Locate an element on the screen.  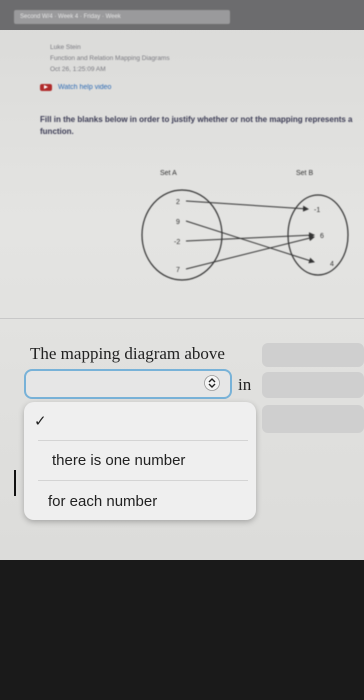
video-play-icon is located at coordinates (46, 87).